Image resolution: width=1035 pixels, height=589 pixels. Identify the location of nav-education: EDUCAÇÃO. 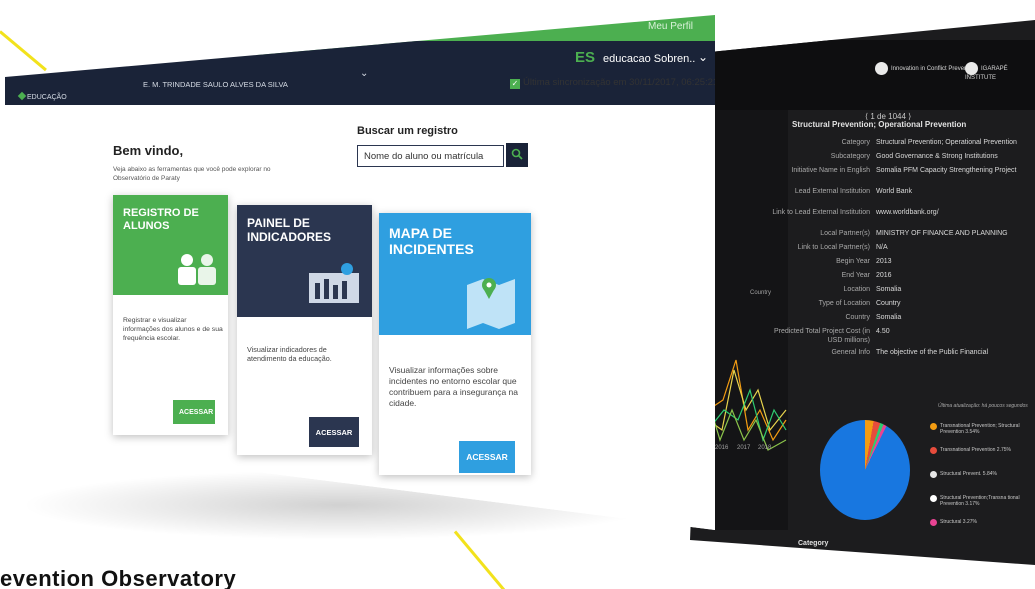
(42, 96).